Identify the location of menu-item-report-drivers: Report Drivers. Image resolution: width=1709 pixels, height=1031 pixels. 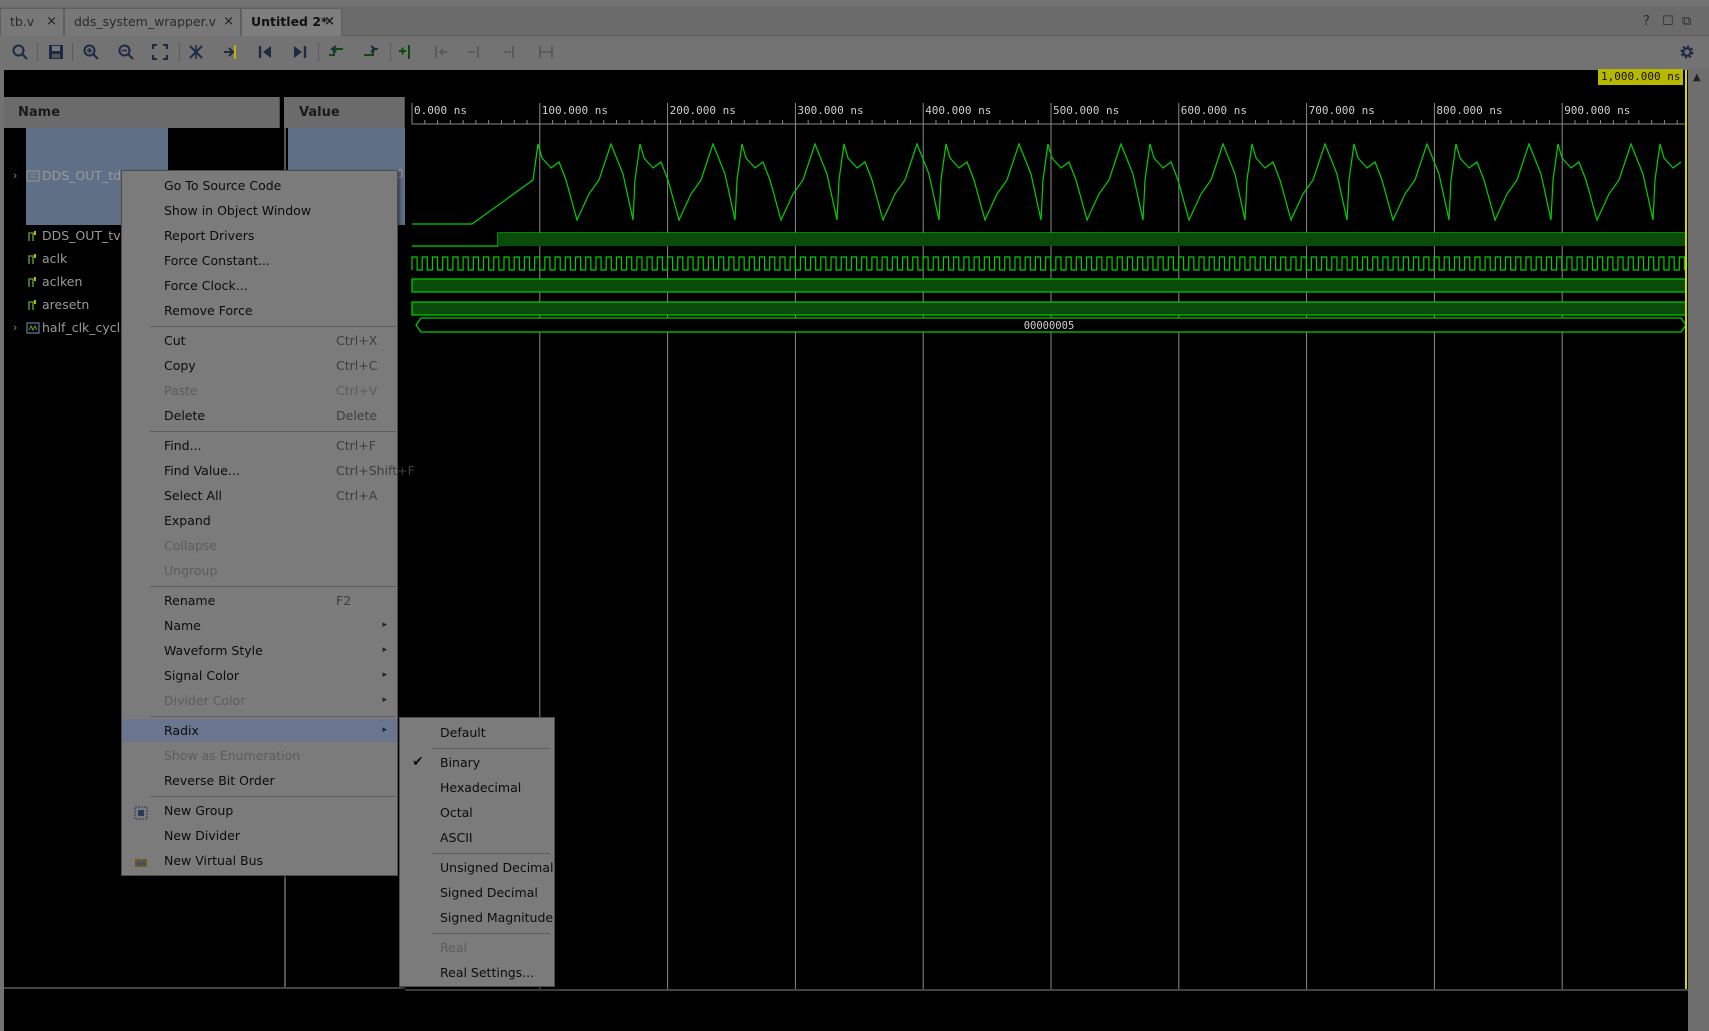
(259, 235).